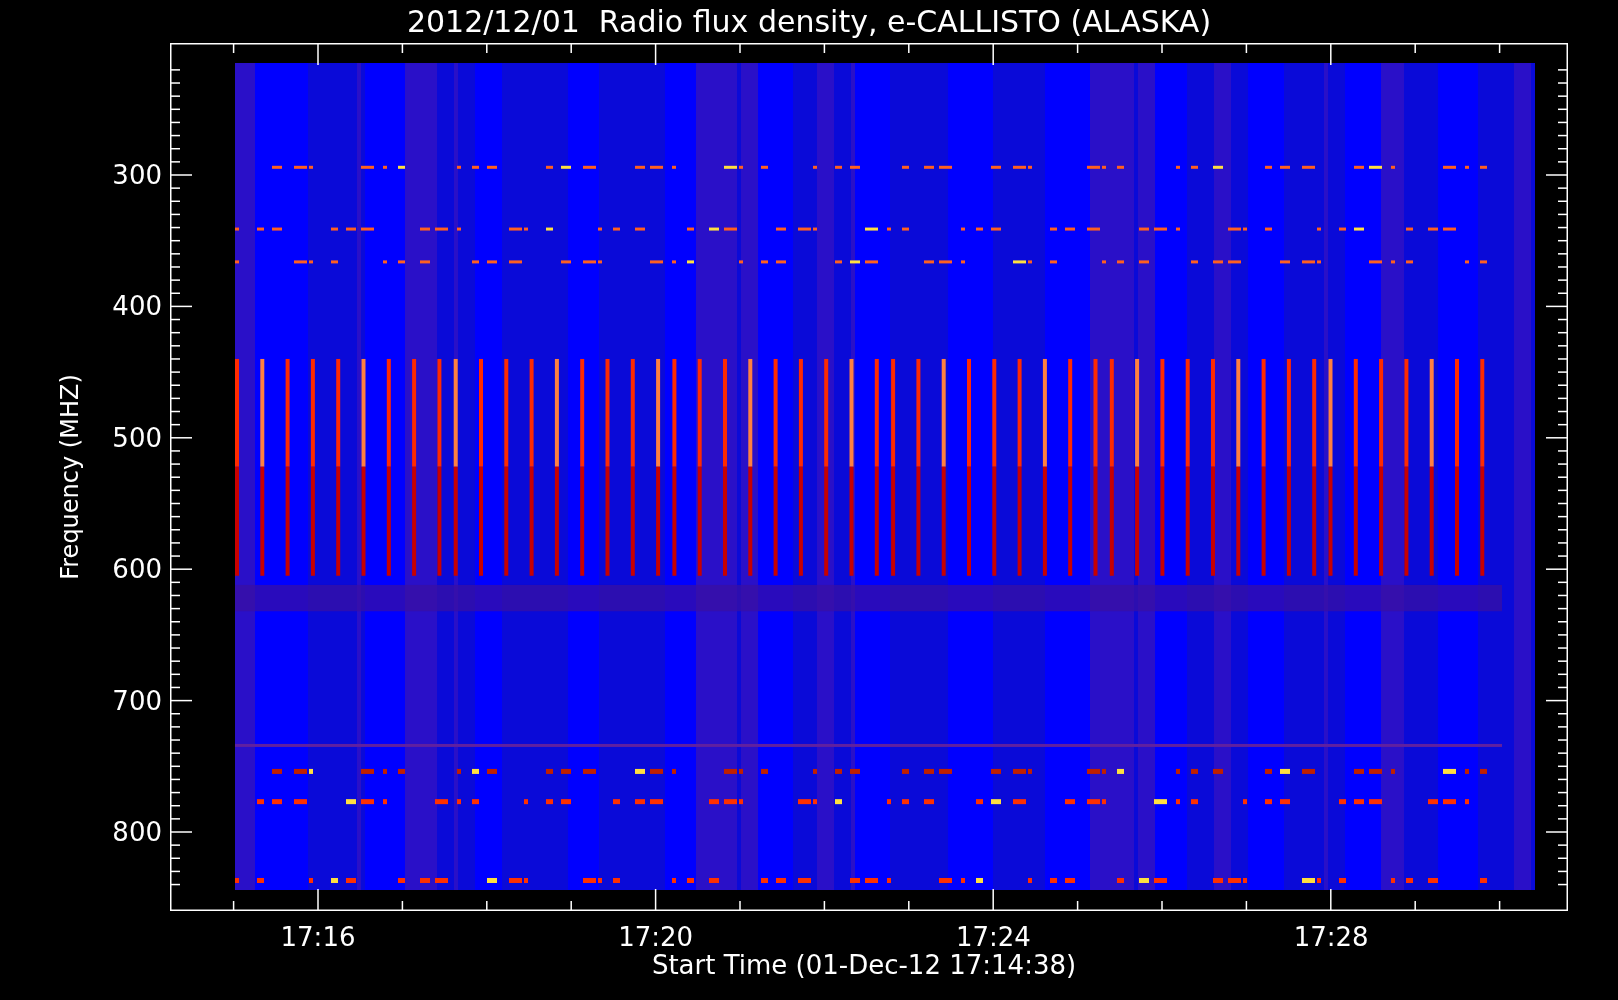 This screenshot has height=1000, width=1618. Describe the element at coordinates (318, 937) in the screenshot. I see `x-tick-label: 17:16` at that location.